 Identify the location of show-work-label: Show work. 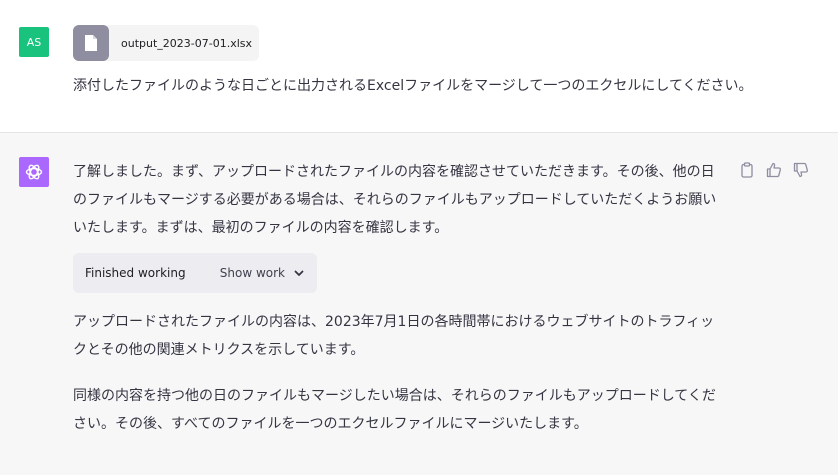
(252, 273).